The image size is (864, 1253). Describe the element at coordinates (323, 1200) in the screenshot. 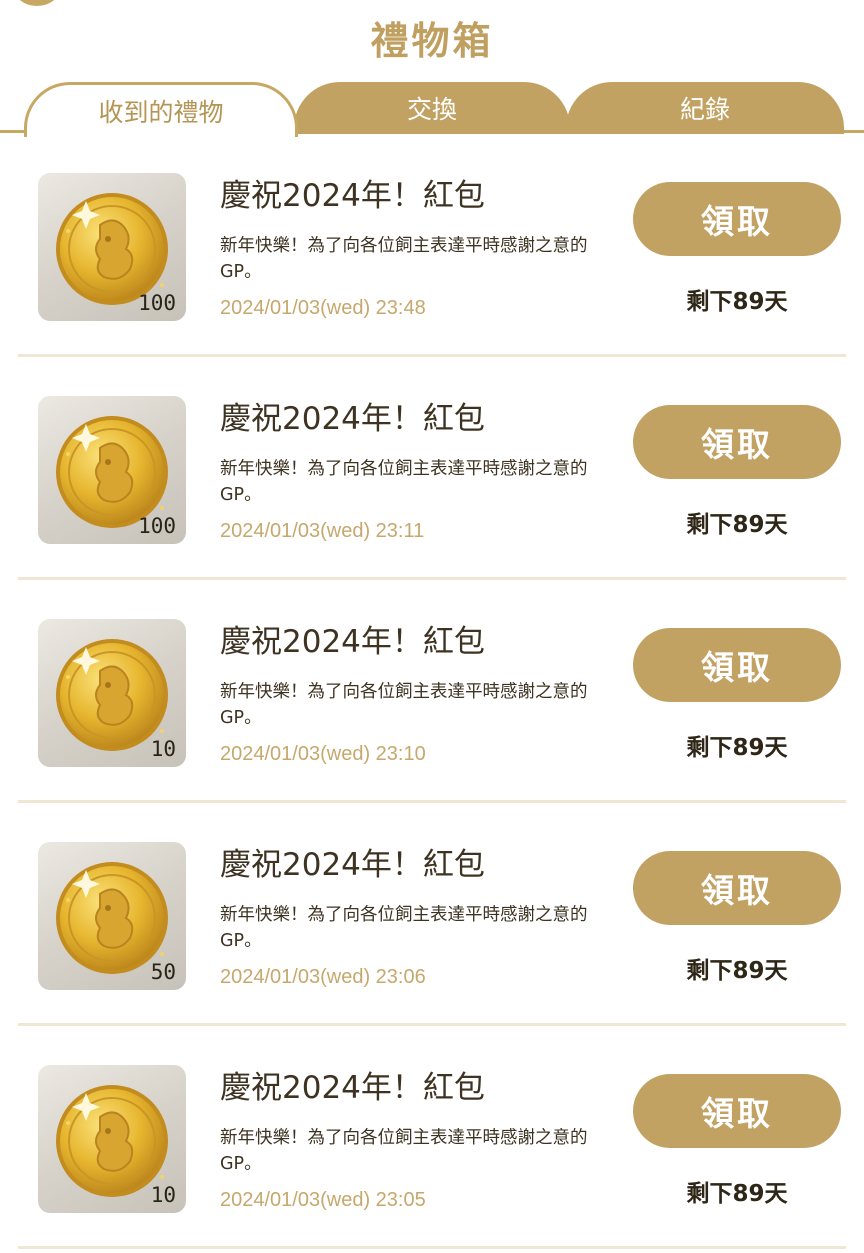

I see `gift-date: 2024/01/03(wed) 23:05` at that location.